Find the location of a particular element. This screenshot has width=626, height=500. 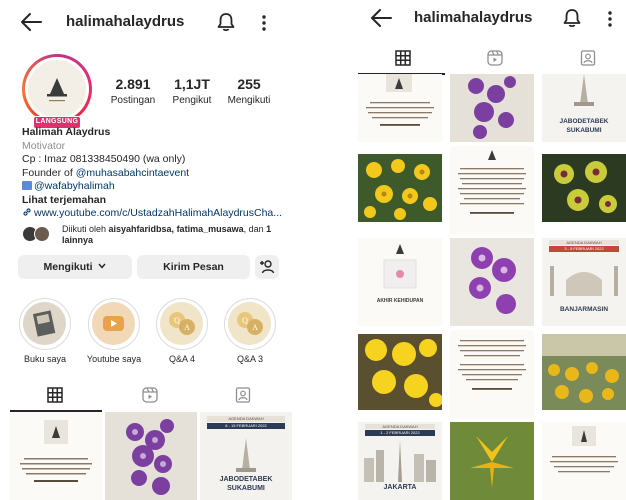

bio-founder-tag: @muhasabahcintaevent is located at coordinates (132, 173).